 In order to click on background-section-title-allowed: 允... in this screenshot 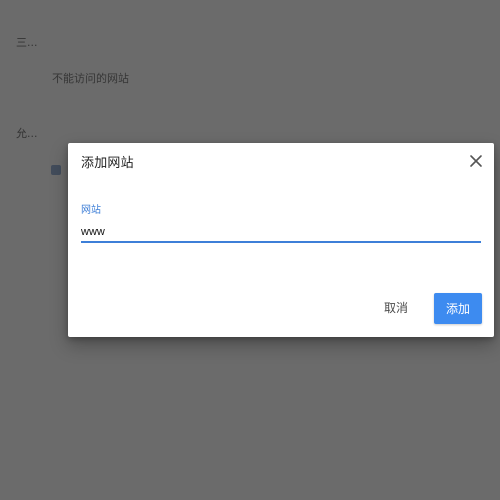, I will do `click(27, 133)`.